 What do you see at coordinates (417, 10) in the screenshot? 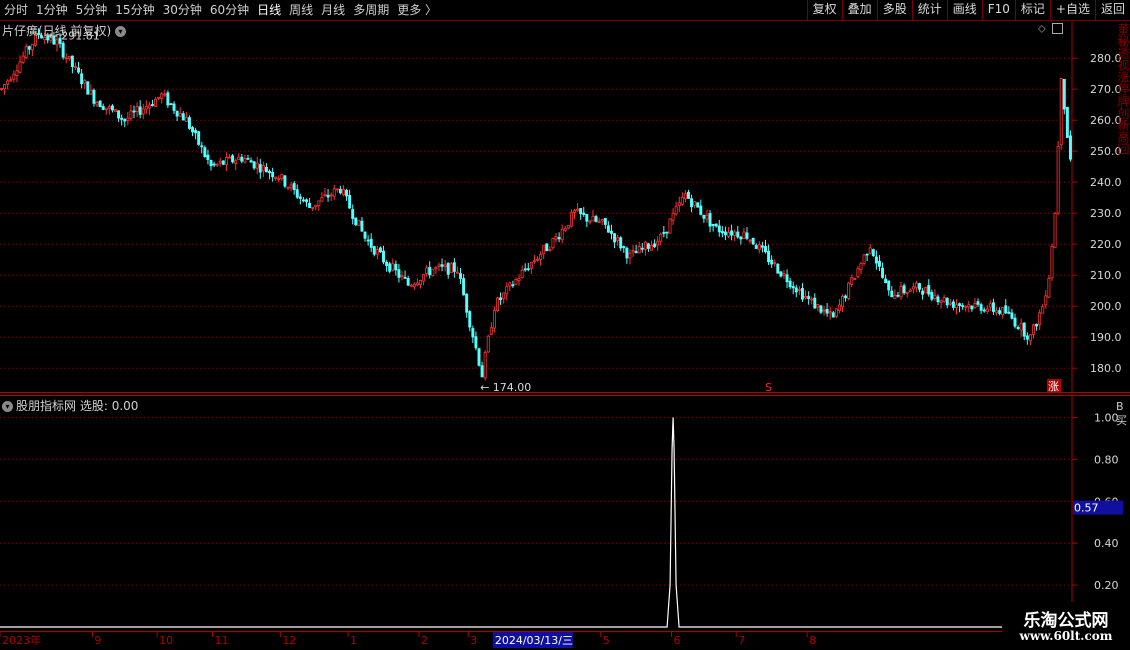
I see `period-tab: 更多 〉` at bounding box center [417, 10].